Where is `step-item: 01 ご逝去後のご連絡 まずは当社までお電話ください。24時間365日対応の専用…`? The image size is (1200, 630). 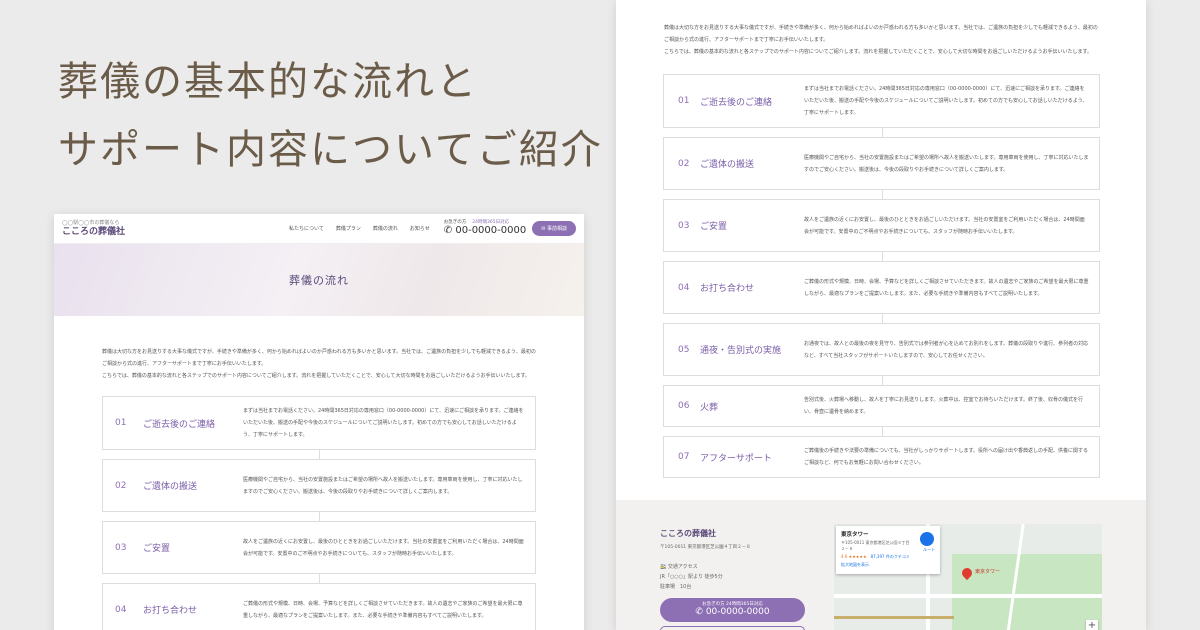 step-item: 01 ご逝去後のご連絡 まずは当社までお電話ください。24時間365日対応の専用… is located at coordinates (881, 101).